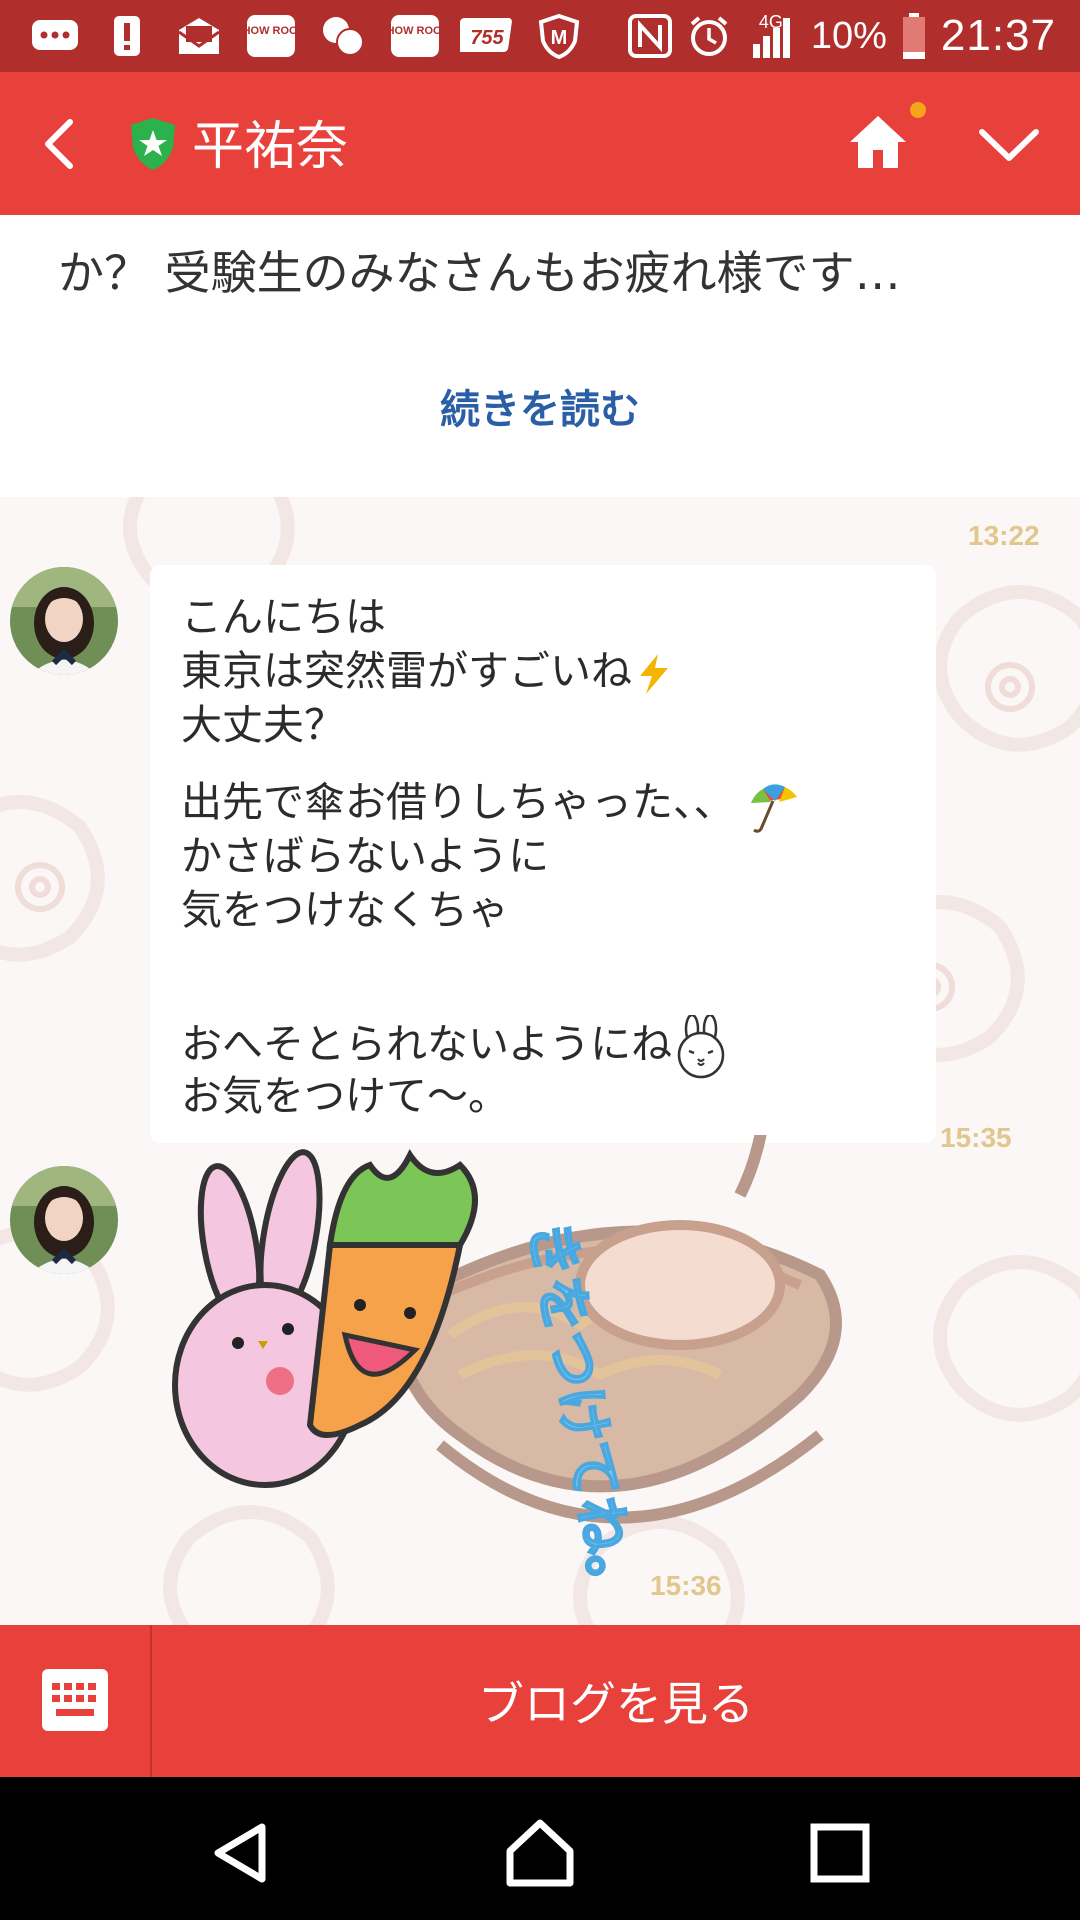  What do you see at coordinates (307, 36) in the screenshot?
I see `notification-icons: SHOW ROOM SHOW ROOM 755 M` at bounding box center [307, 36].